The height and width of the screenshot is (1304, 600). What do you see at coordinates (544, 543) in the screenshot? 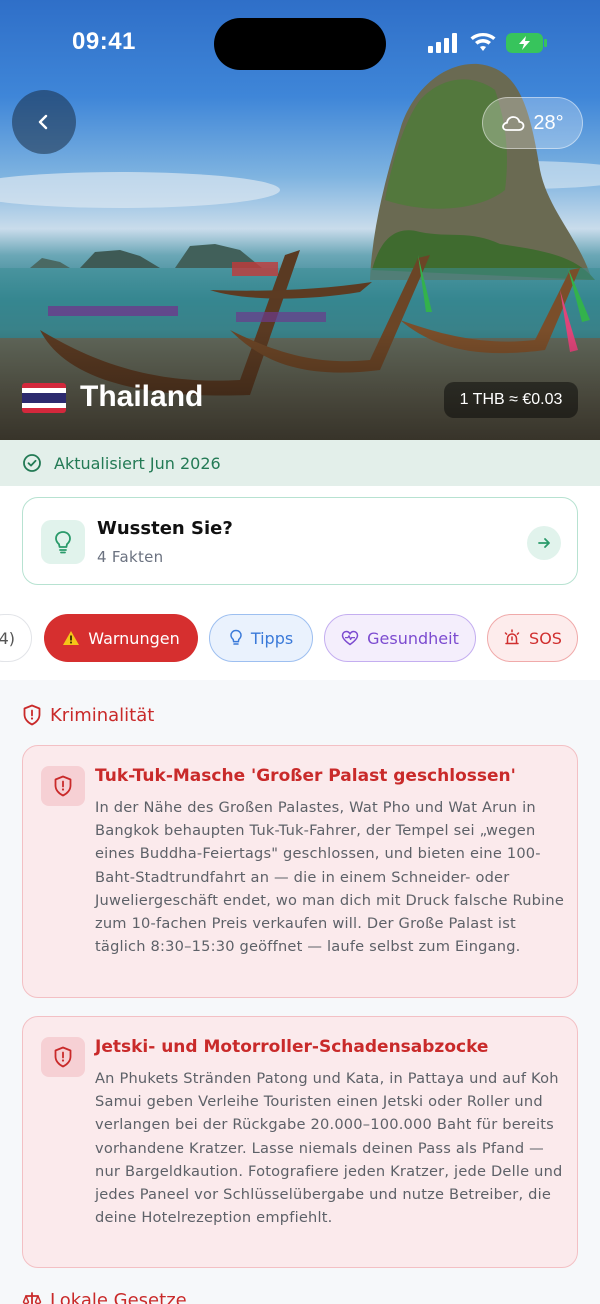
I see `arrow-right-icon` at bounding box center [544, 543].